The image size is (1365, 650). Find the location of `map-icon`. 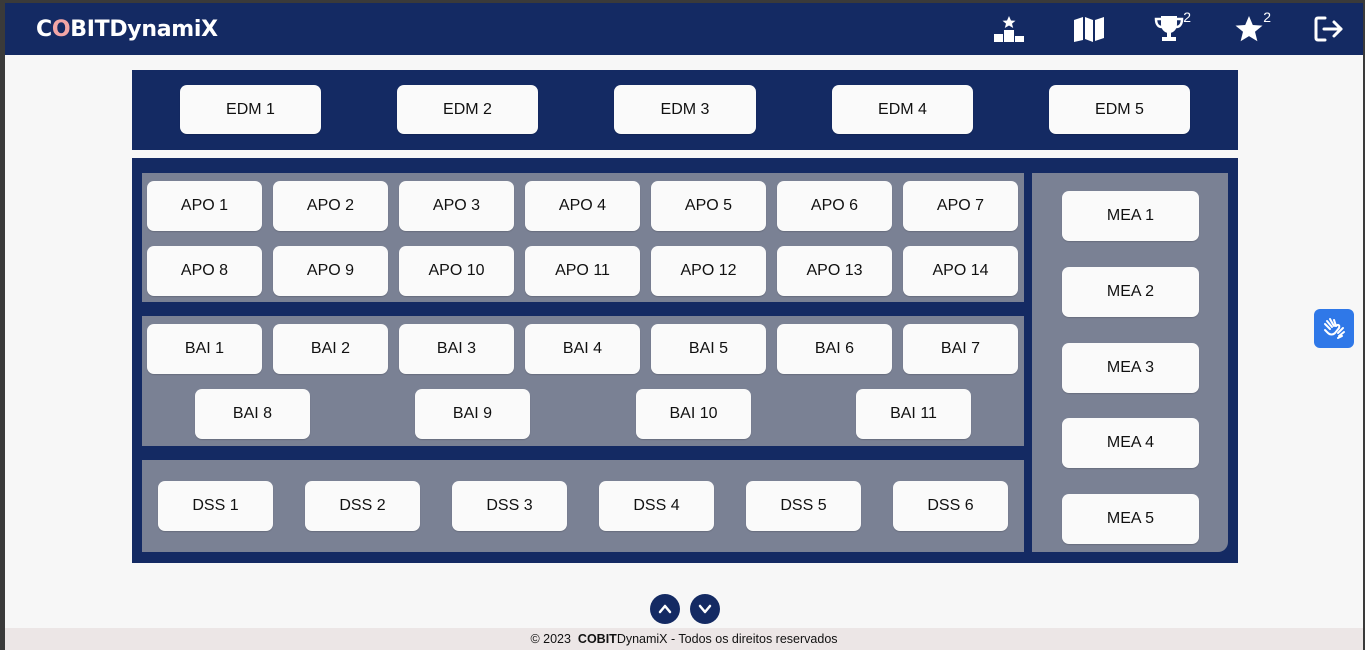

map-icon is located at coordinates (1089, 29).